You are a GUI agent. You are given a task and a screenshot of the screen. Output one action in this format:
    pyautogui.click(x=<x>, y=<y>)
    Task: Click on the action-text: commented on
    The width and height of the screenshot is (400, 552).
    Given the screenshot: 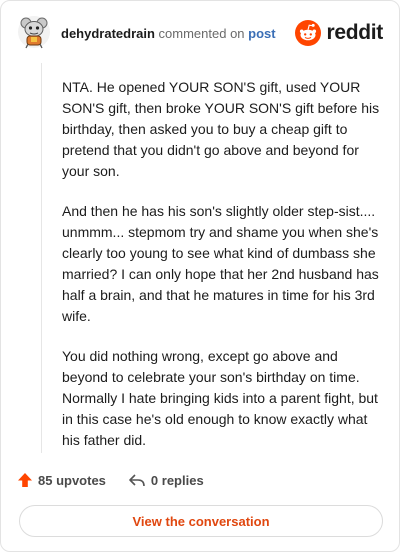 What is the action you would take?
    pyautogui.click(x=201, y=33)
    